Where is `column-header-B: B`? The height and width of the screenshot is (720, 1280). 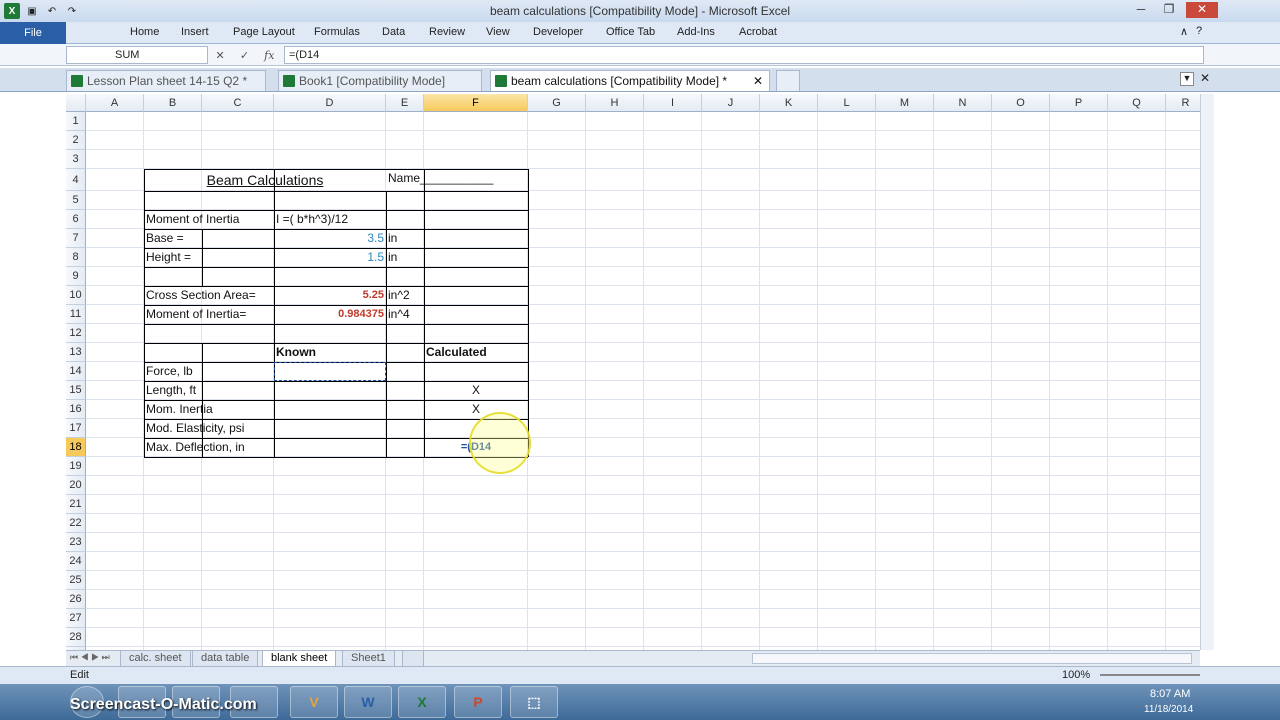 column-header-B: B is located at coordinates (173, 103).